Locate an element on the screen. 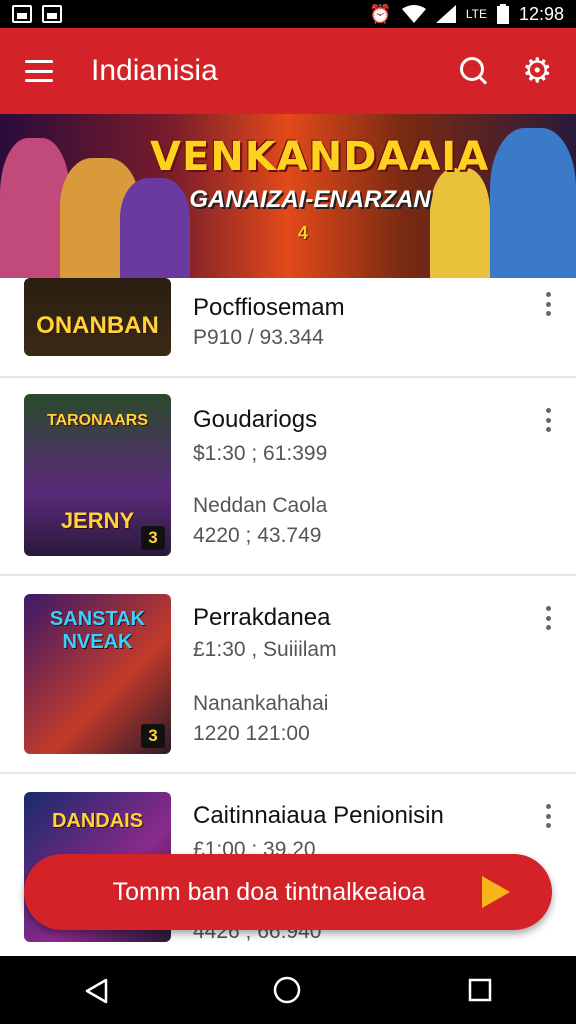 The height and width of the screenshot is (1024, 576). play-icon is located at coordinates (494, 892).